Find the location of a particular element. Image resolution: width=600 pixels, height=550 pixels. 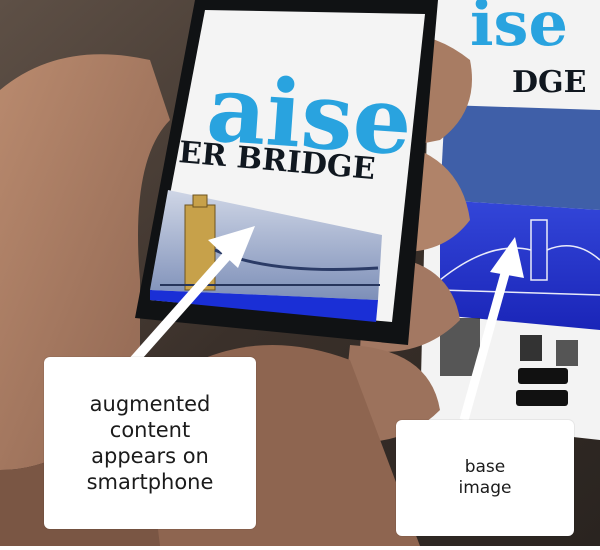

callout-base-image: base image is located at coordinates (485, 478).